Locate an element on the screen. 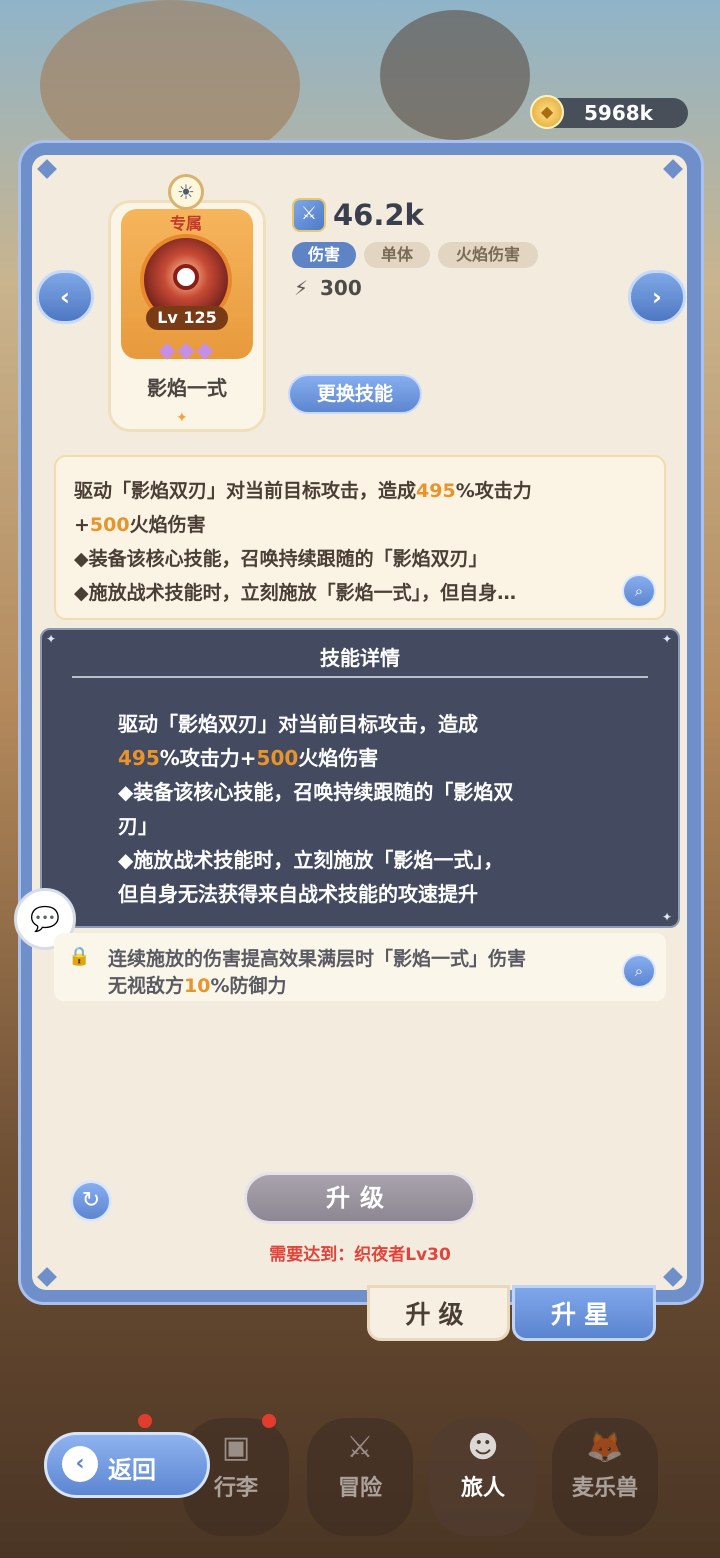  description-line-3: ◆装备该核心技能，召唤持续跟随的「影焰双刃」 is located at coordinates (281, 559).